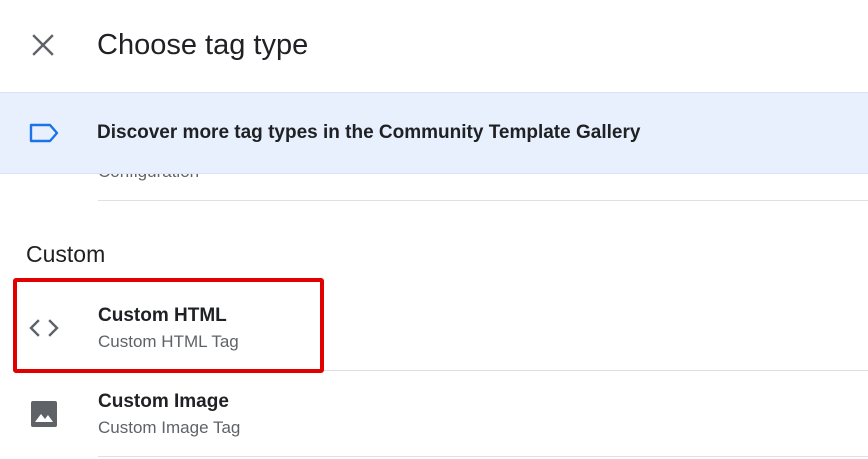 The width and height of the screenshot is (868, 459). What do you see at coordinates (66, 254) in the screenshot?
I see `section-heading-custom: Custom` at bounding box center [66, 254].